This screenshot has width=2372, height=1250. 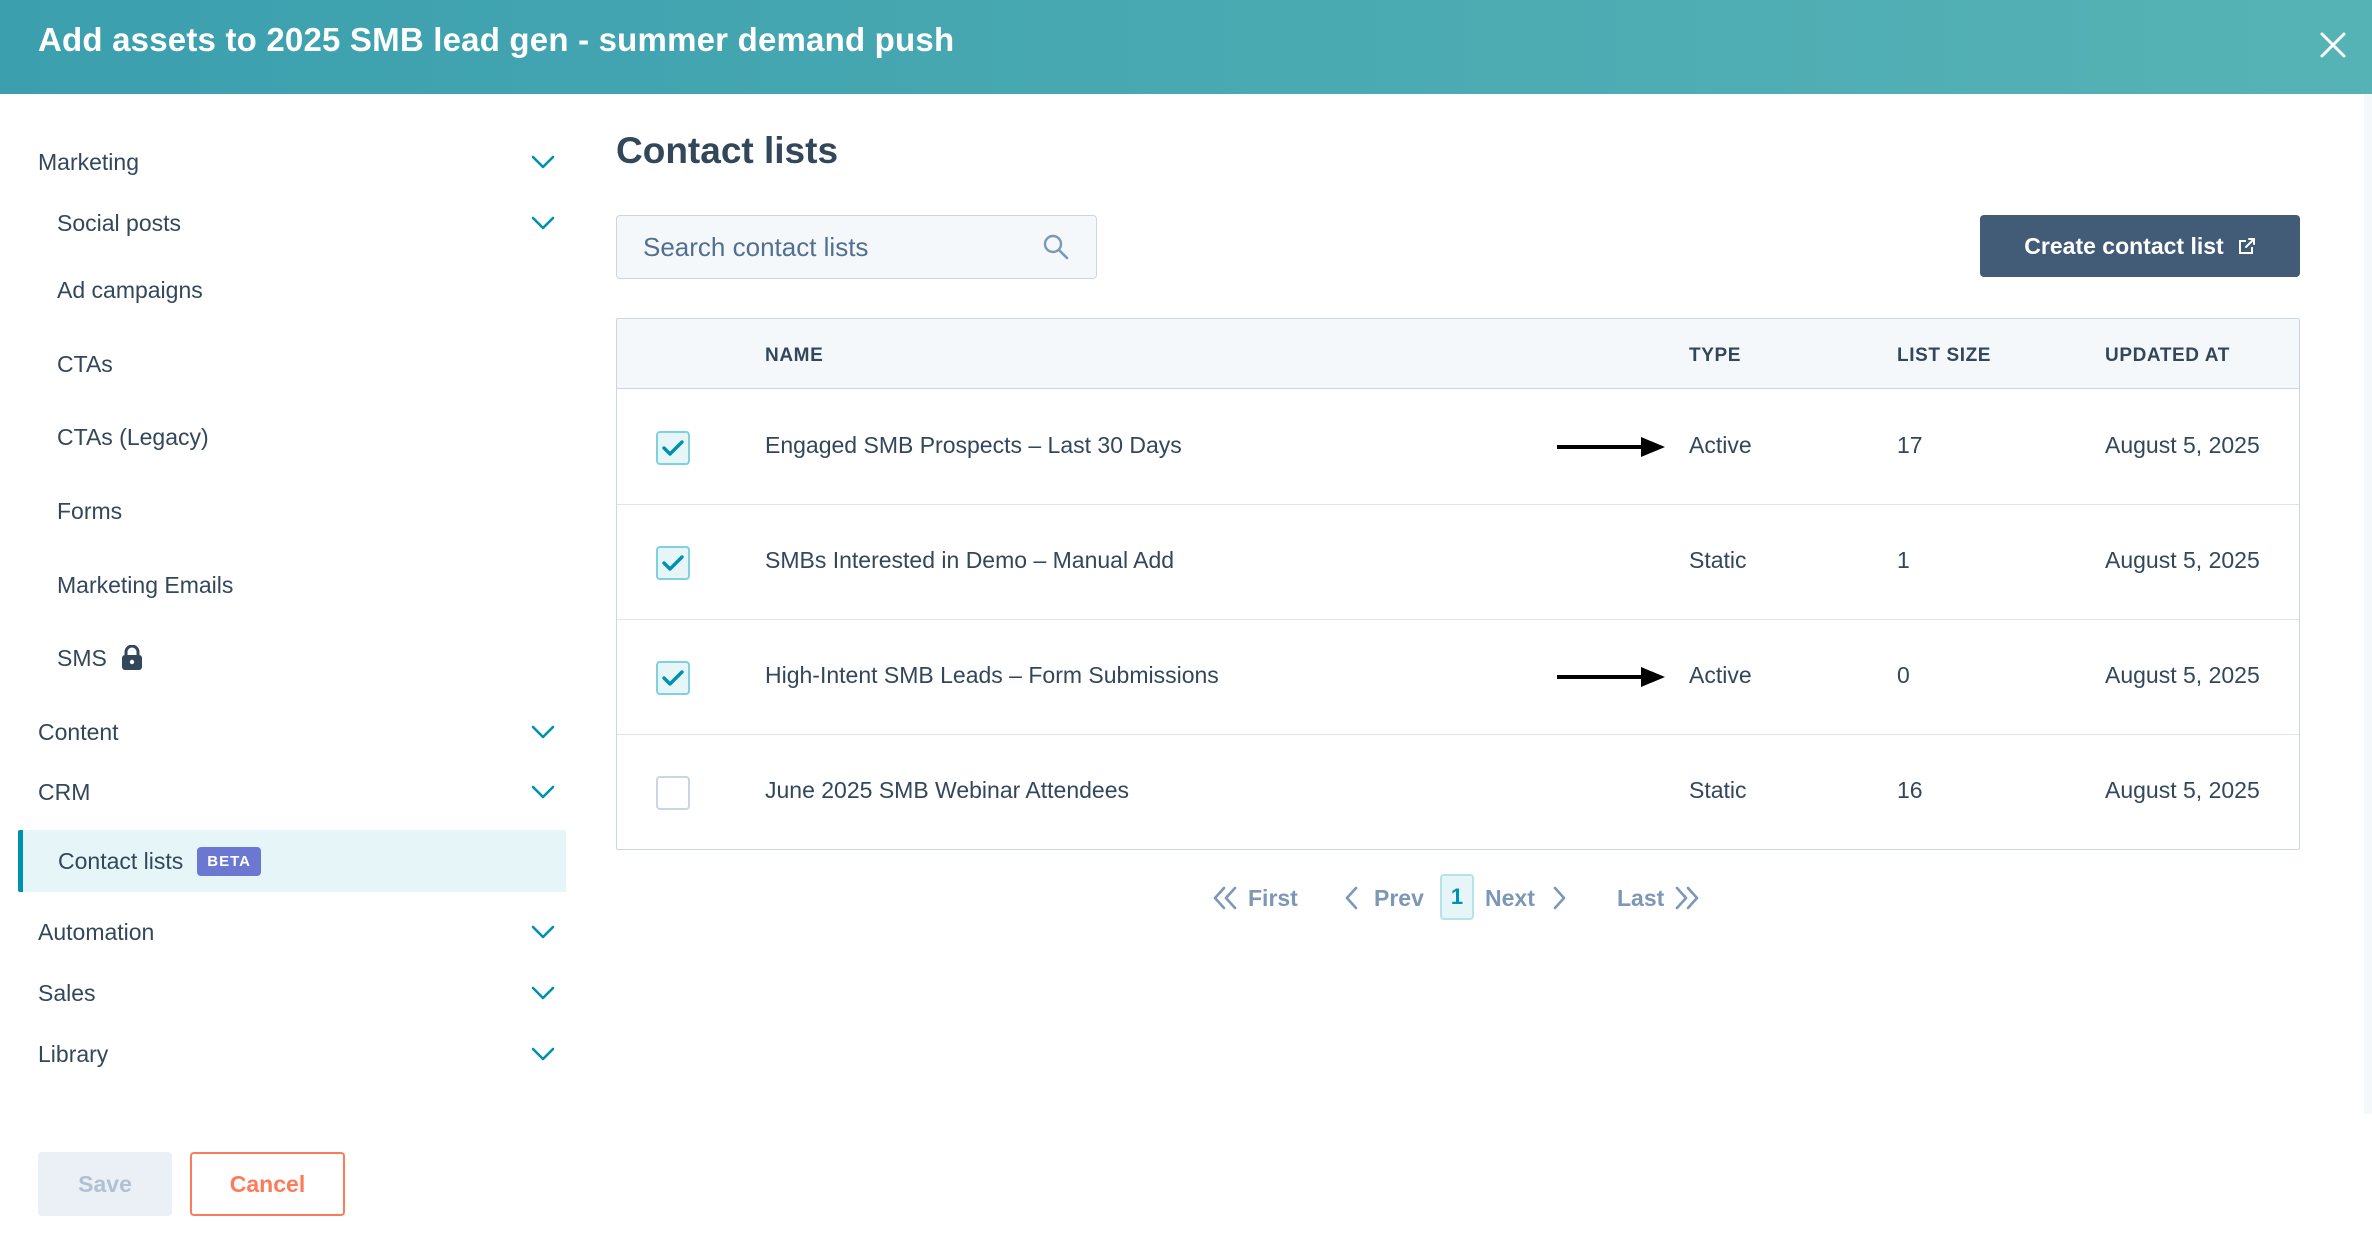 I want to click on nav-crm: CRM, so click(x=298, y=792).